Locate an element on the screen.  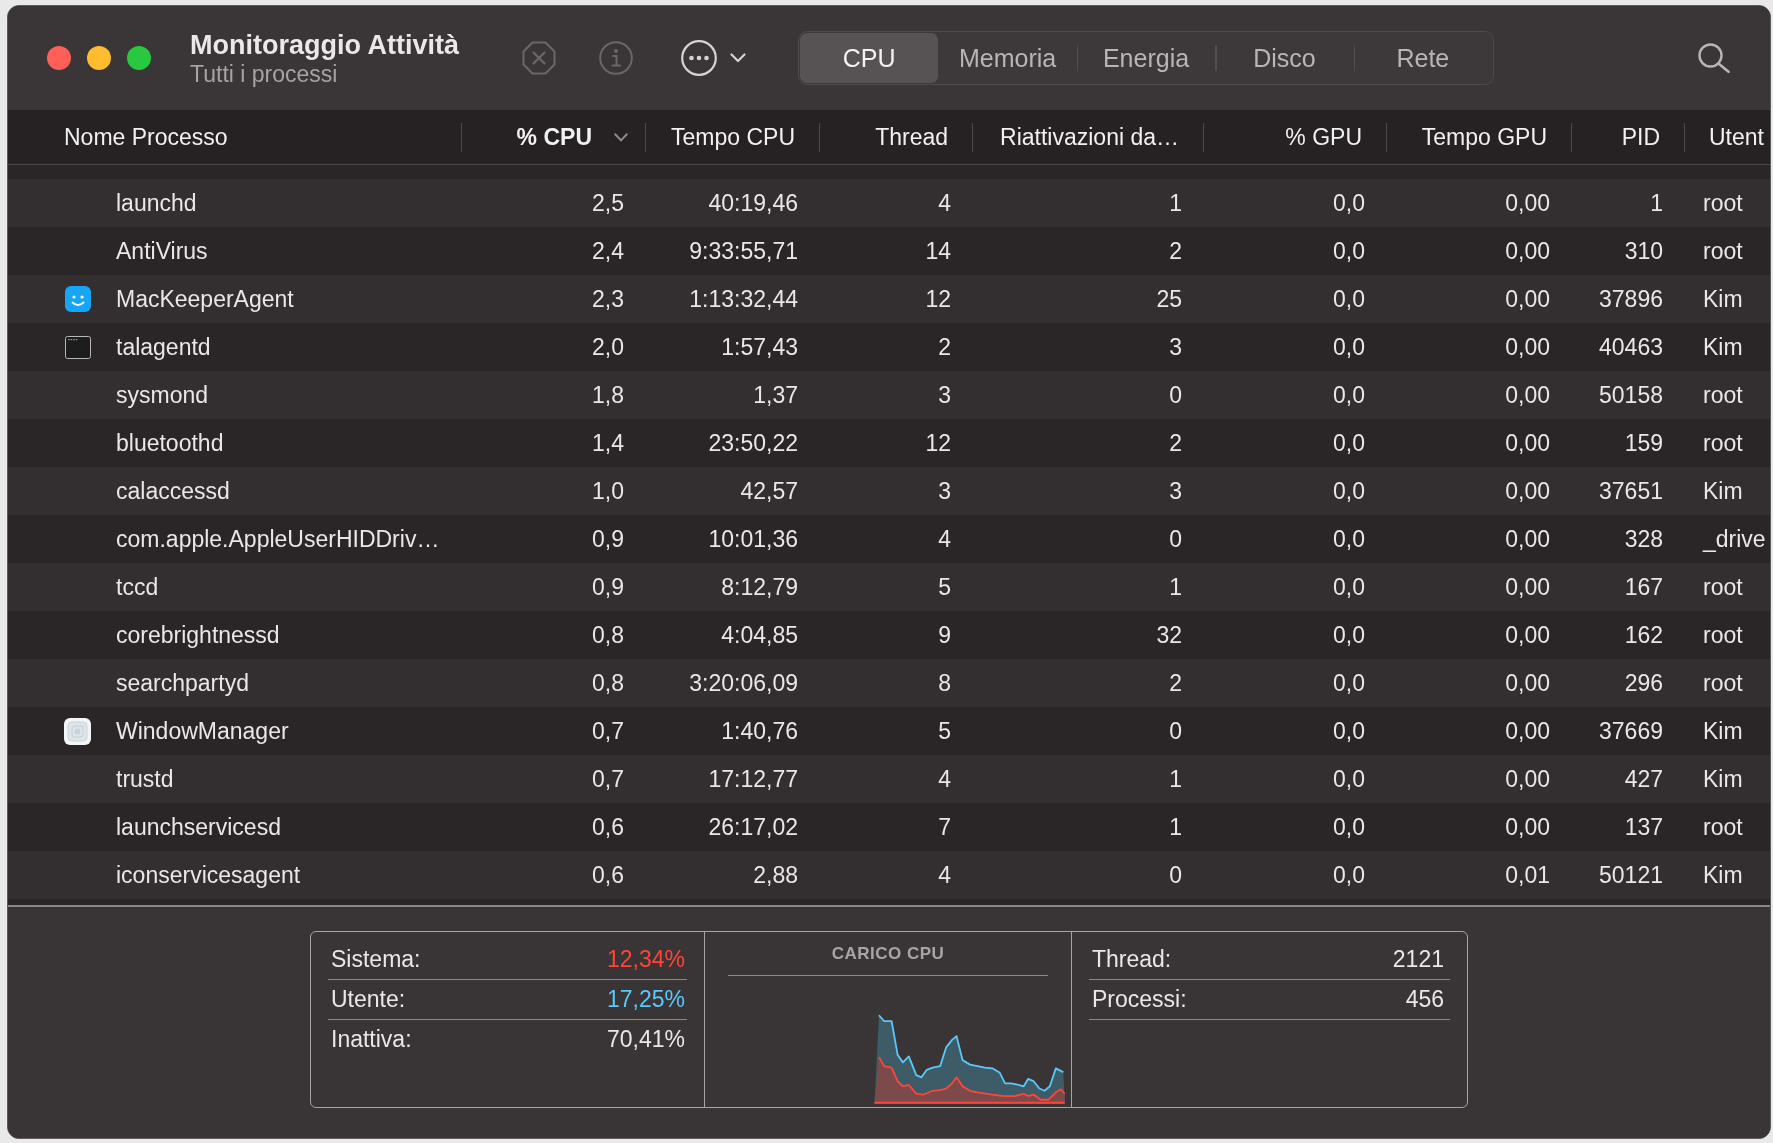
cpu-percent: 0,8 is located at coordinates (608, 683).